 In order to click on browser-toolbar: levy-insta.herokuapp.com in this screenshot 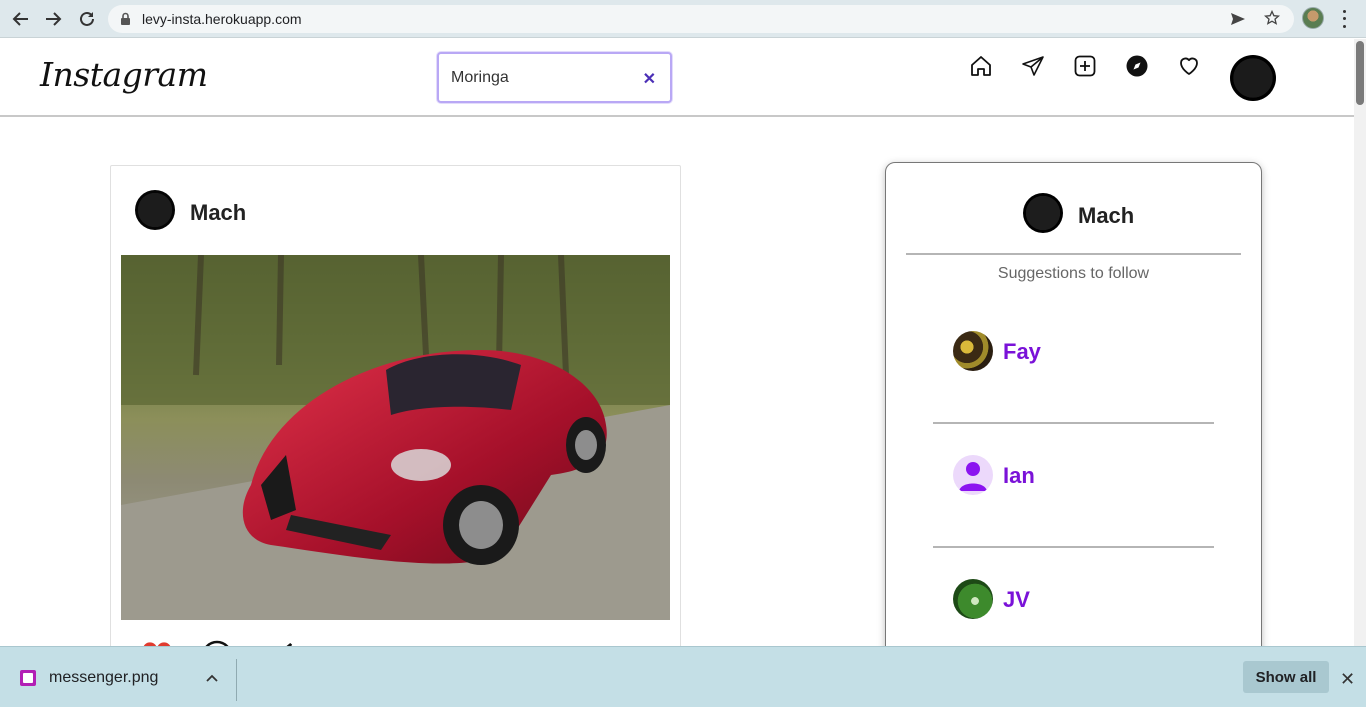, I will do `click(683, 19)`.